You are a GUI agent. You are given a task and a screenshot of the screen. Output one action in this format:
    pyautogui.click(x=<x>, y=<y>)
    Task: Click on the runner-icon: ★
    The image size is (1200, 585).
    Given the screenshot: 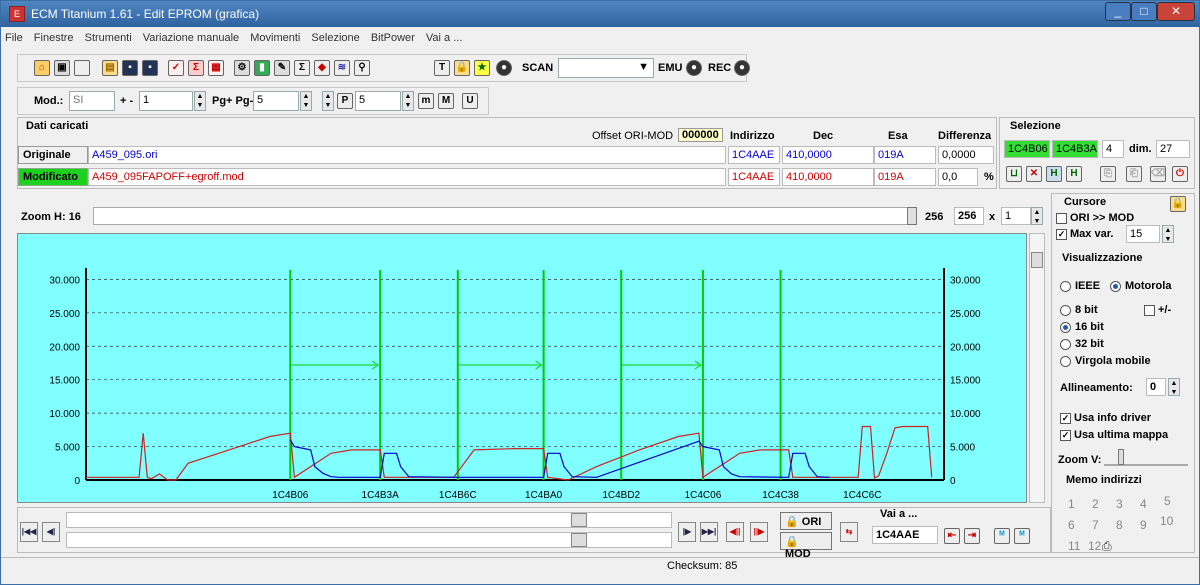 What is the action you would take?
    pyautogui.click(x=482, y=68)
    